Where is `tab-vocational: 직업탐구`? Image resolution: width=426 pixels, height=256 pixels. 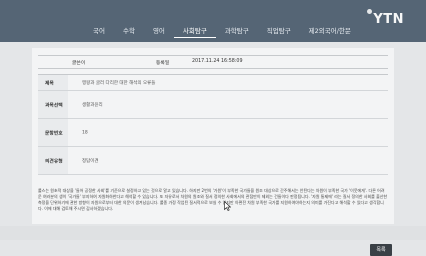 tab-vocational: 직업탐구 is located at coordinates (279, 31).